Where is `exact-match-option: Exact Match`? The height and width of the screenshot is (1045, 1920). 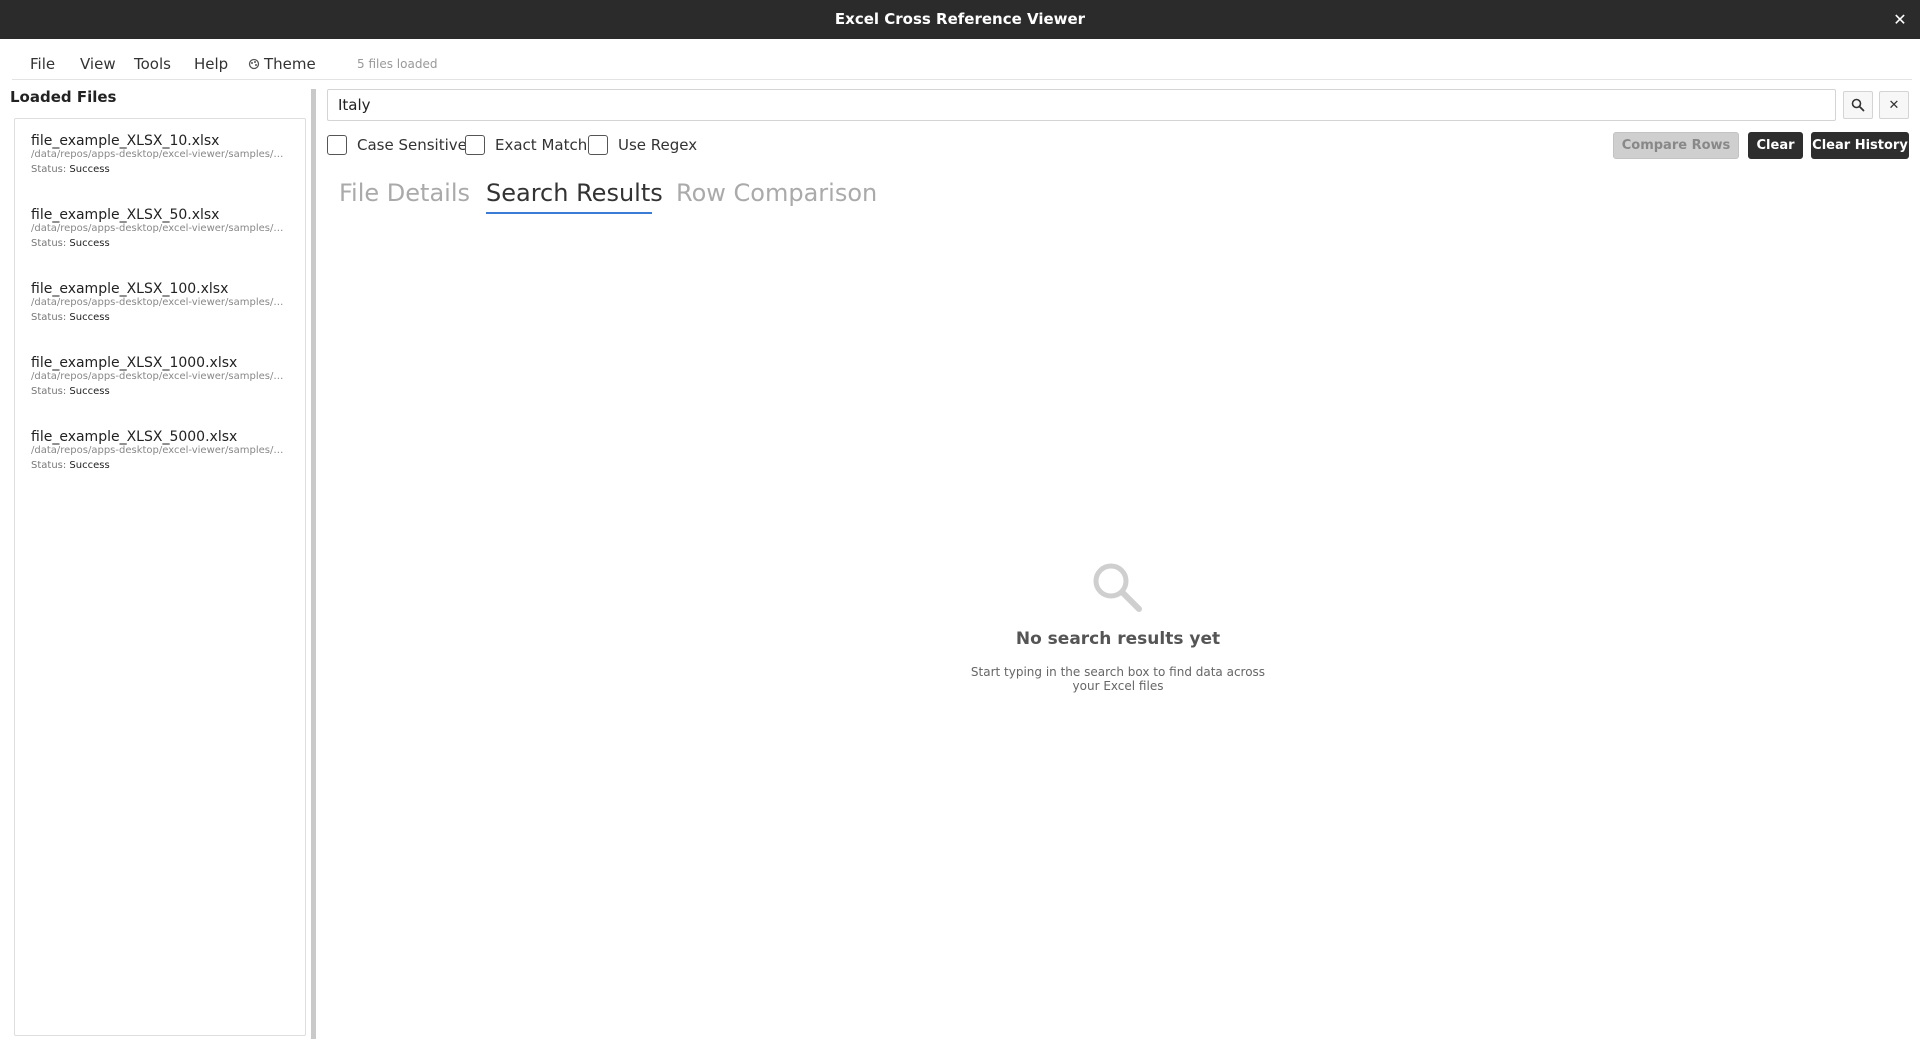
exact-match-option: Exact Match is located at coordinates (526, 145).